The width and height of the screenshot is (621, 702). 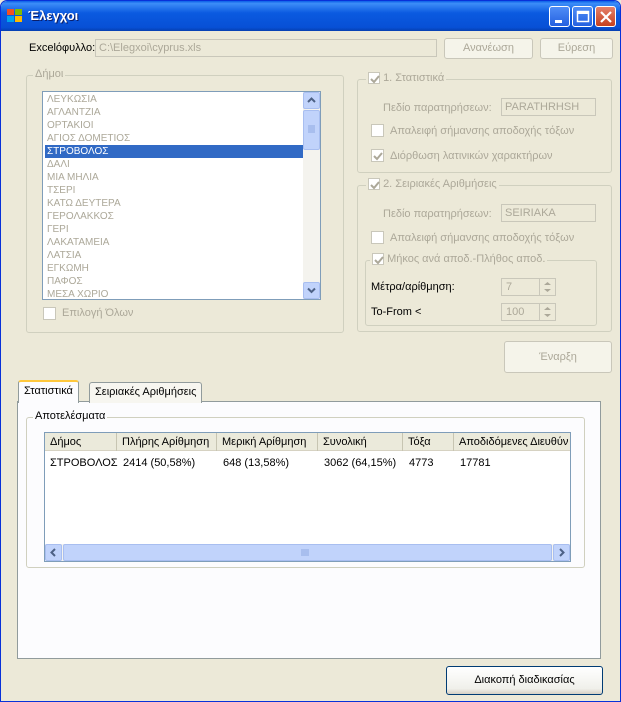 What do you see at coordinates (167, 442) in the screenshot?
I see `column-header: Πλήρης Αρίθμηση` at bounding box center [167, 442].